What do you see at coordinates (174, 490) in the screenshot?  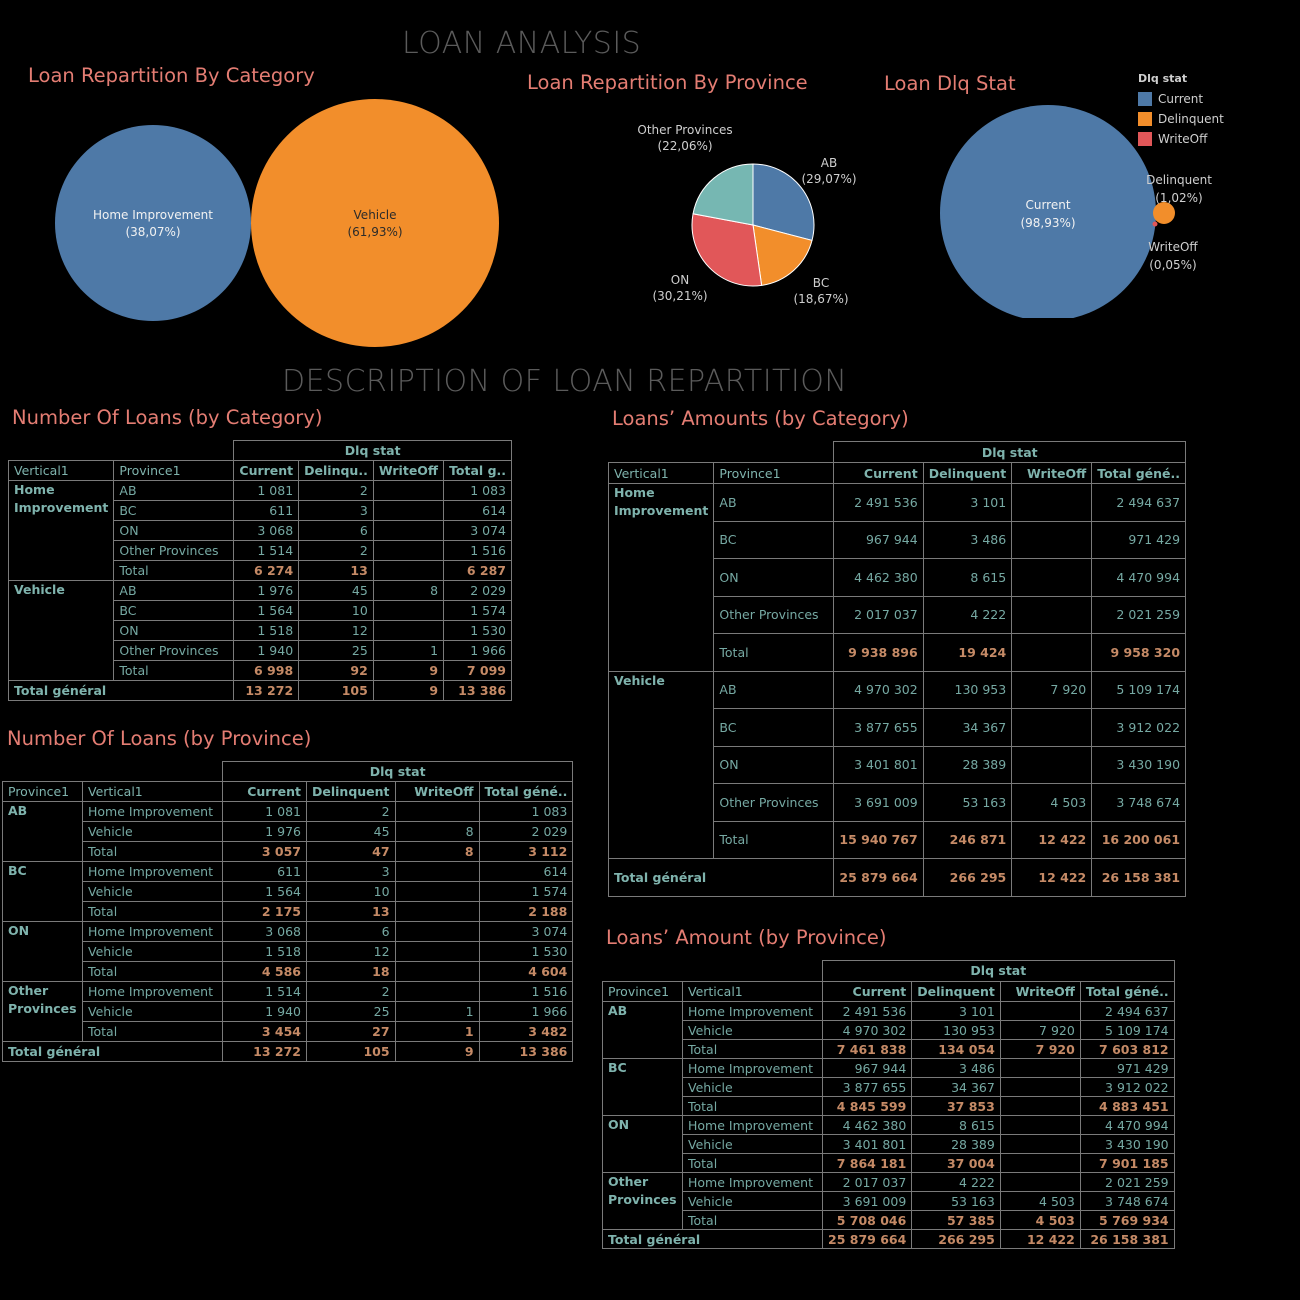 I see `row-label: AB` at bounding box center [174, 490].